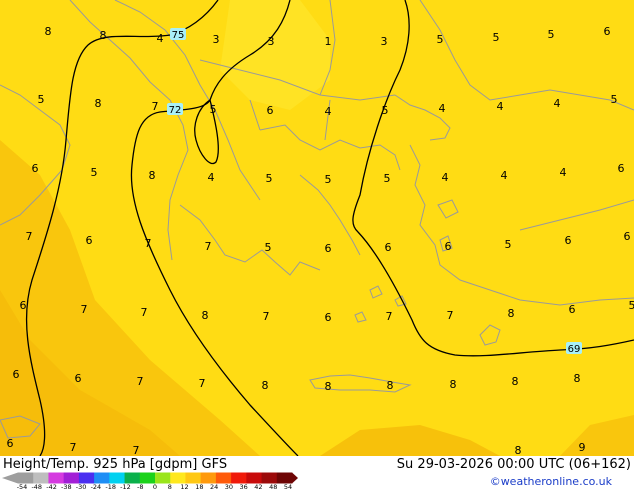 The height and width of the screenshot is (491, 634). I want to click on contour-label-text: 72, so click(175, 110).